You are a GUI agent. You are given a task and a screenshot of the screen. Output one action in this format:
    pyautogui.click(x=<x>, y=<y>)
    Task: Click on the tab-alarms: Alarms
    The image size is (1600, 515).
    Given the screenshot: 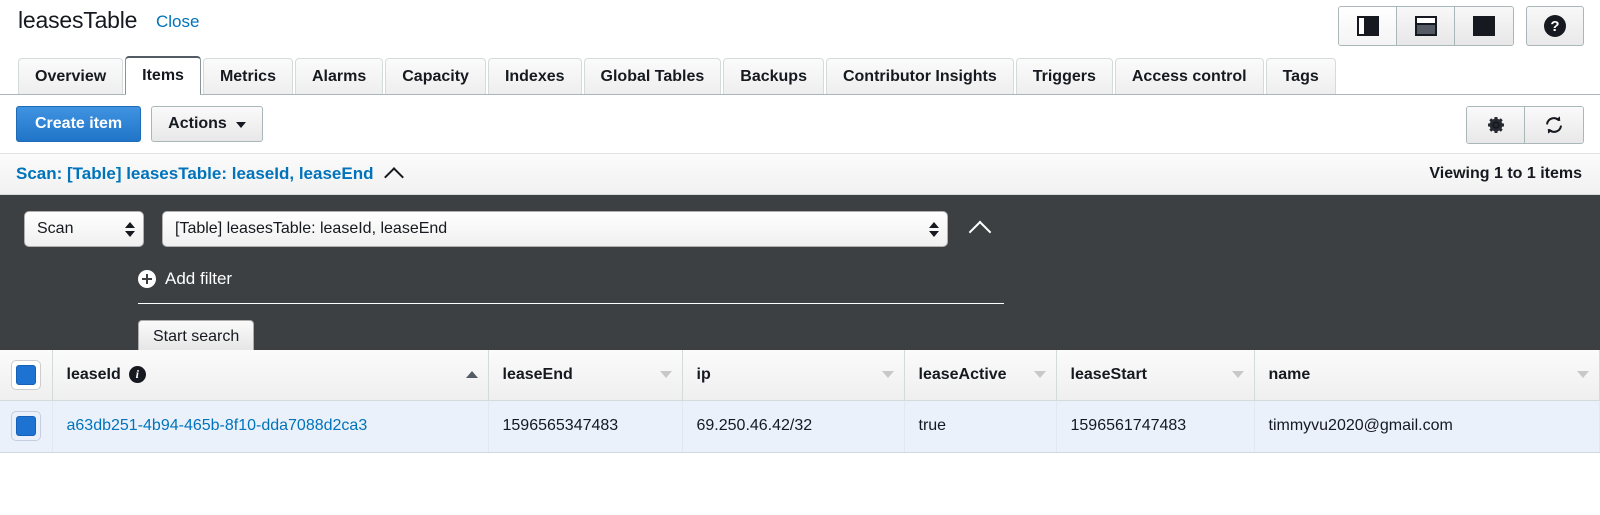 What is the action you would take?
    pyautogui.click(x=339, y=76)
    